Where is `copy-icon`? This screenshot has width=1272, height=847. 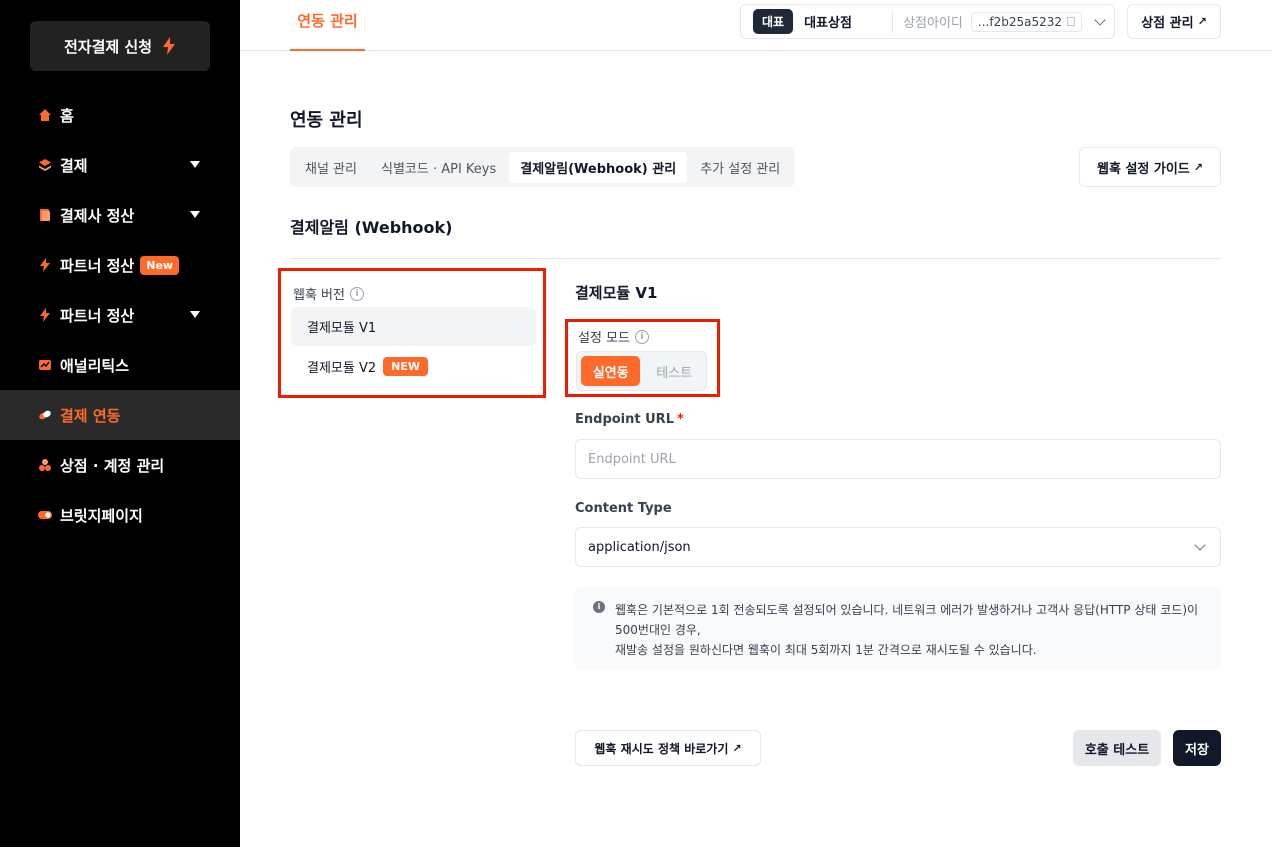
copy-icon is located at coordinates (1071, 21).